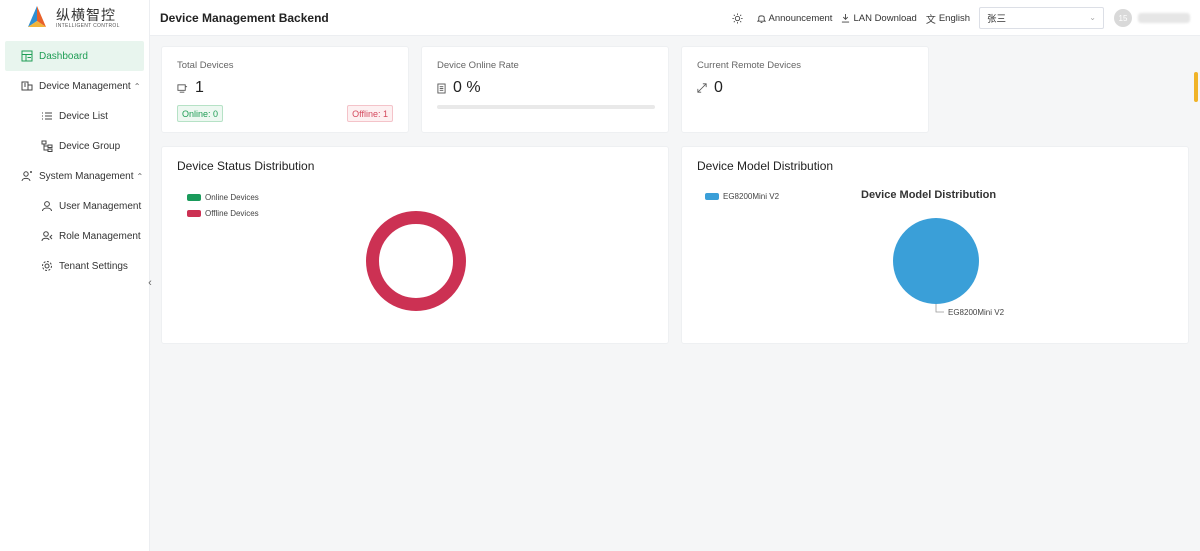 This screenshot has height=551, width=1200. I want to click on total-devices-label: Total Devices, so click(205, 65).